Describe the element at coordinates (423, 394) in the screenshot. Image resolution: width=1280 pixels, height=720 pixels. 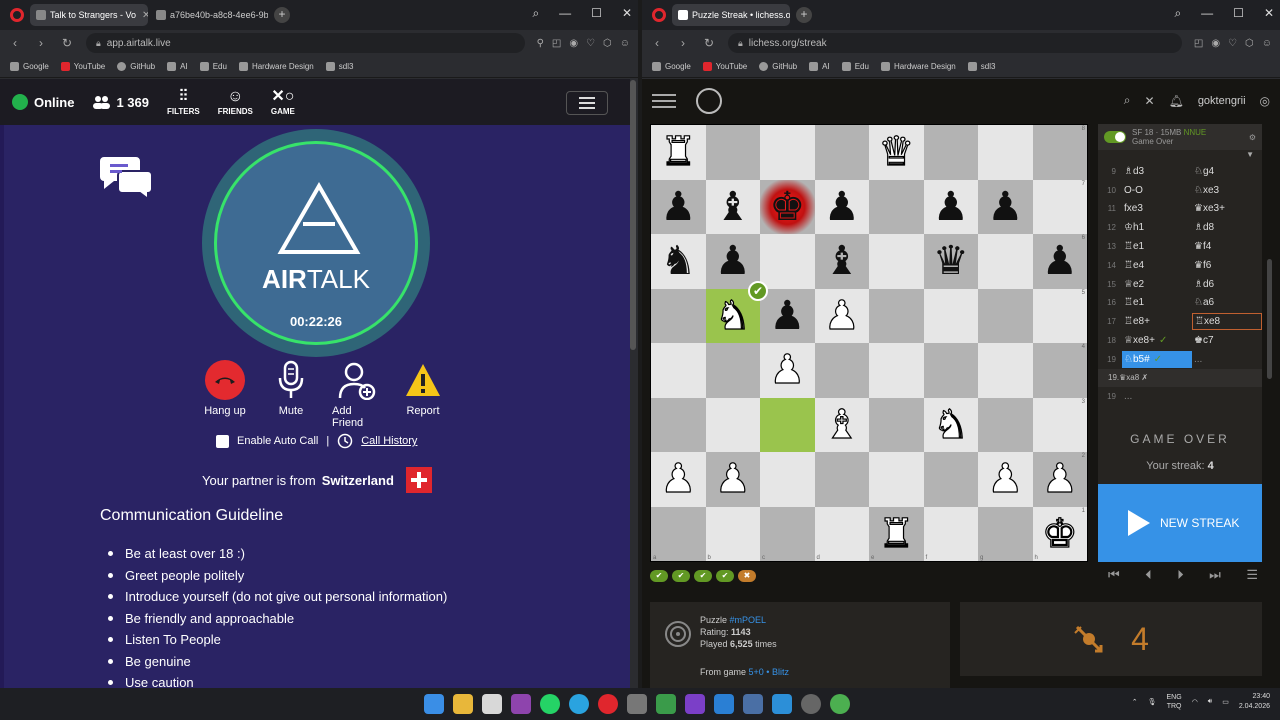
I see `report-button: Report` at that location.